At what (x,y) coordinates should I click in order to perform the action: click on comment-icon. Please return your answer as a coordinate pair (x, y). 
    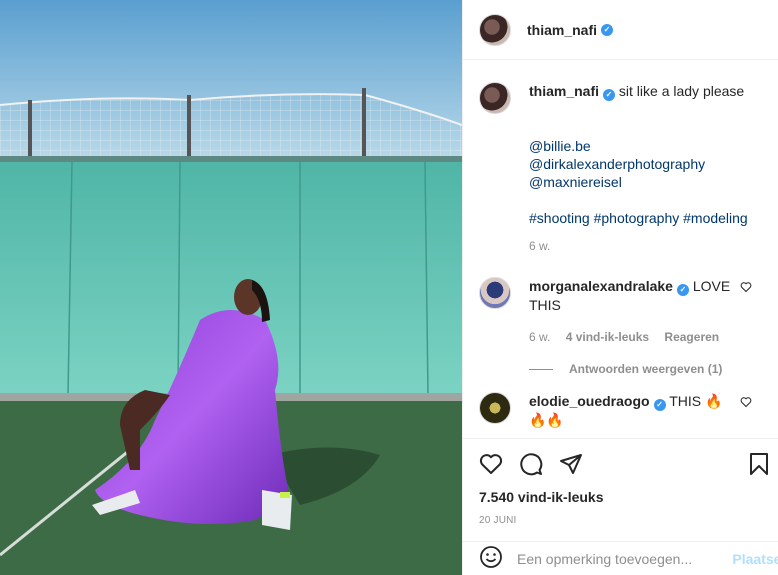
    Looking at the image, I should click on (531, 464).